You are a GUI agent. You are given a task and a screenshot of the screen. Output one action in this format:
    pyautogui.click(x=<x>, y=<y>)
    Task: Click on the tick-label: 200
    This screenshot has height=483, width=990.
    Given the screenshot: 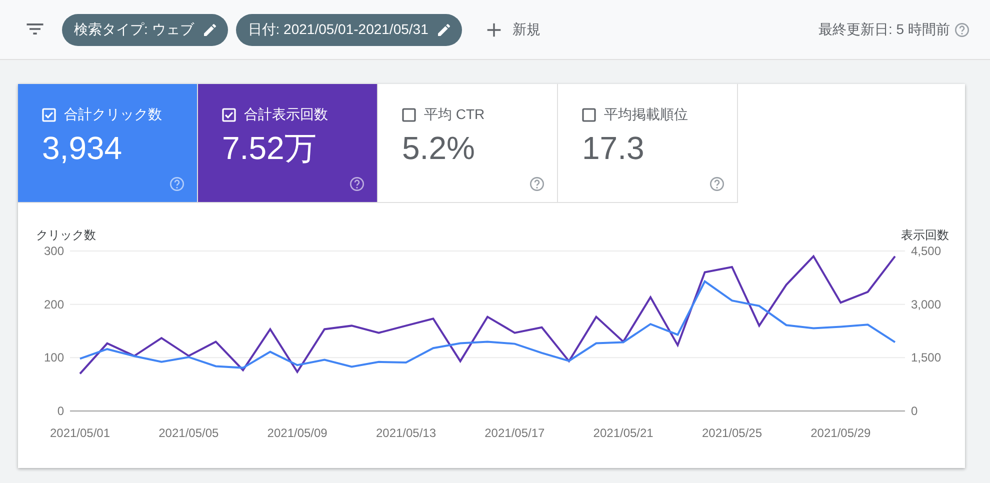 What is the action you would take?
    pyautogui.click(x=54, y=304)
    